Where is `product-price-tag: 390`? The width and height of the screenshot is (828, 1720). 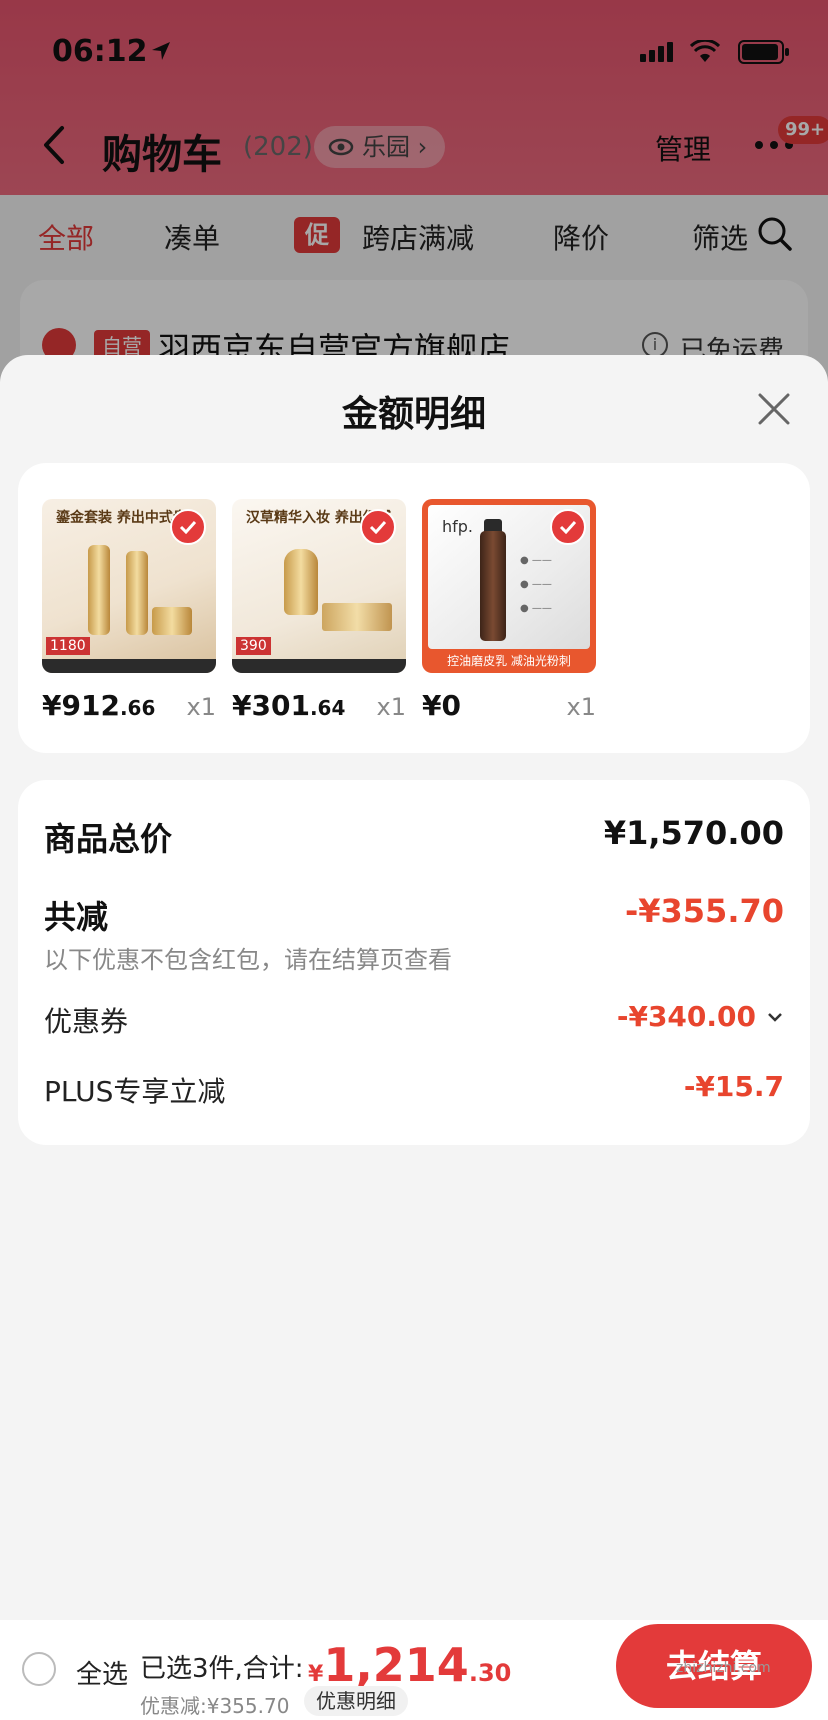
product-price-tag: 390 is located at coordinates (253, 646).